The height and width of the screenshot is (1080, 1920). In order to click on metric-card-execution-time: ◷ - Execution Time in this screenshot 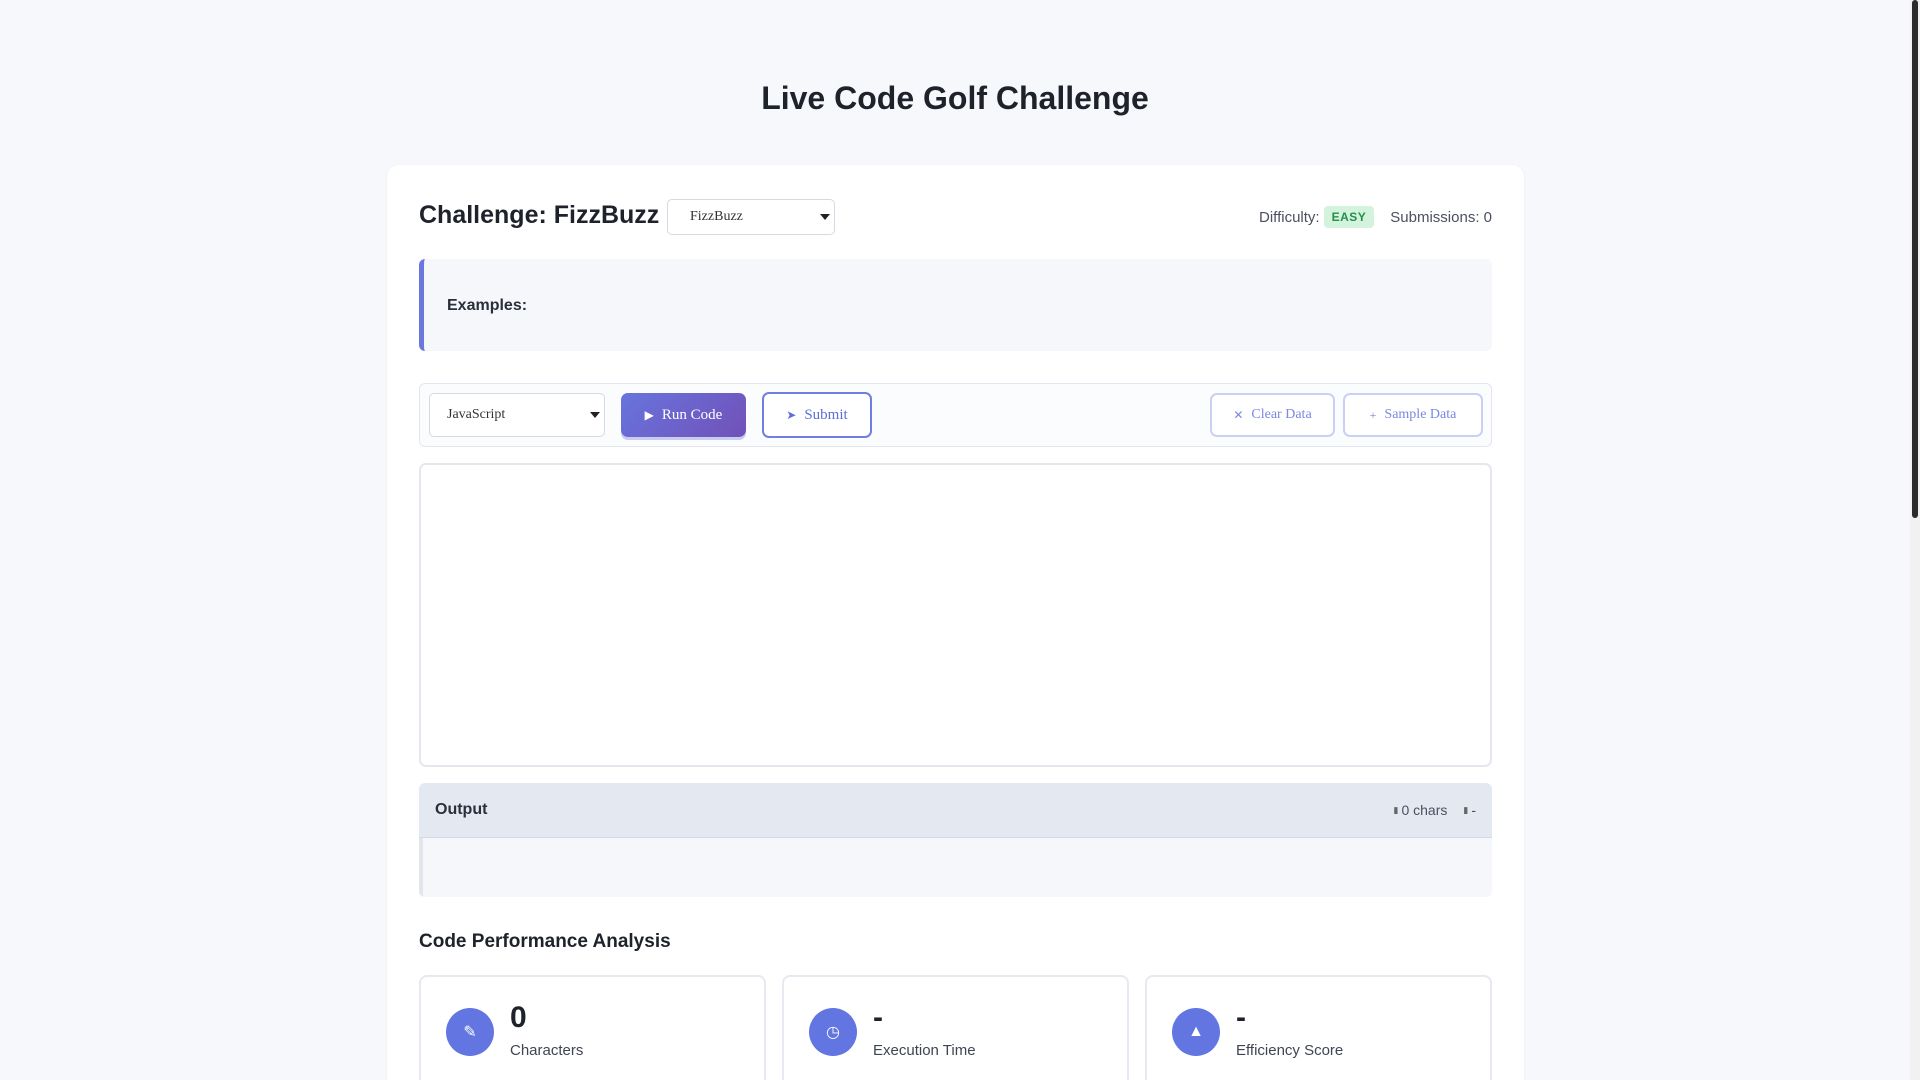, I will do `click(955, 1027)`.